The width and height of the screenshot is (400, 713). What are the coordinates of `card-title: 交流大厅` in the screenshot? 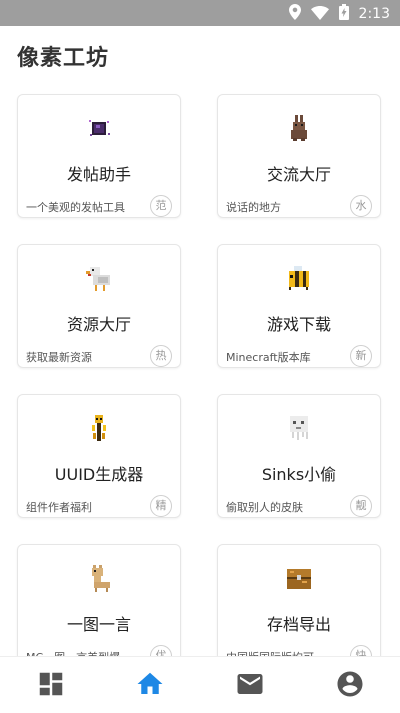 It's located at (298, 174).